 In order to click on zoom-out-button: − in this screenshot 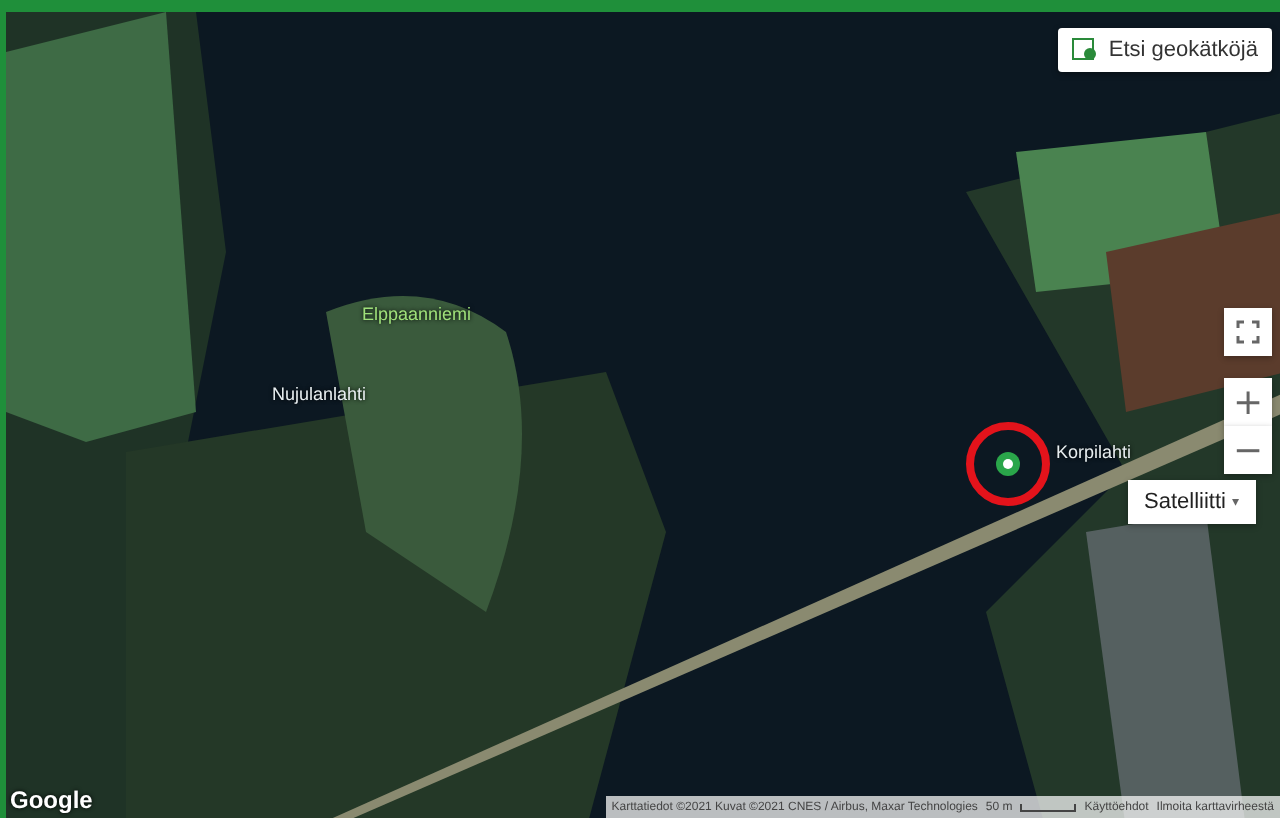, I will do `click(1248, 450)`.